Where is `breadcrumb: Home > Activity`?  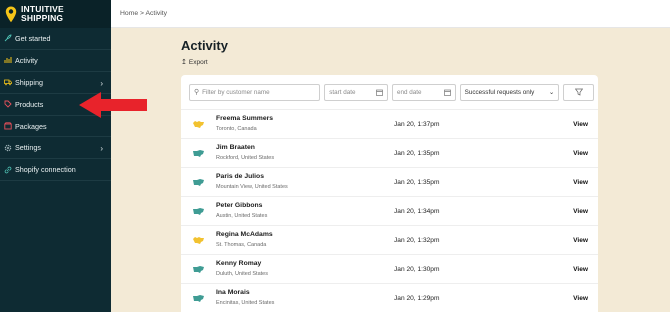 breadcrumb: Home > Activity is located at coordinates (143, 13).